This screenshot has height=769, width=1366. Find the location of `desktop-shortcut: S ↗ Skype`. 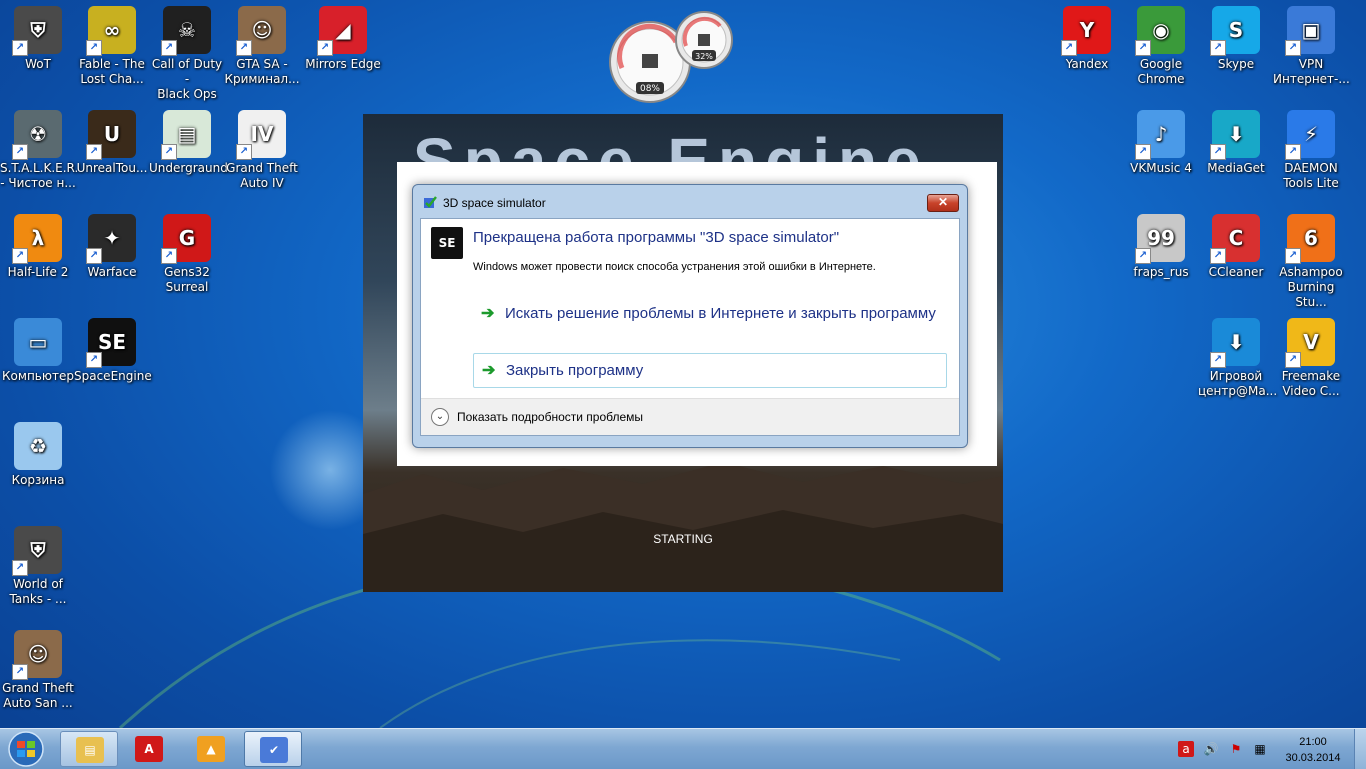

desktop-shortcut: S ↗ Skype is located at coordinates (1236, 36).